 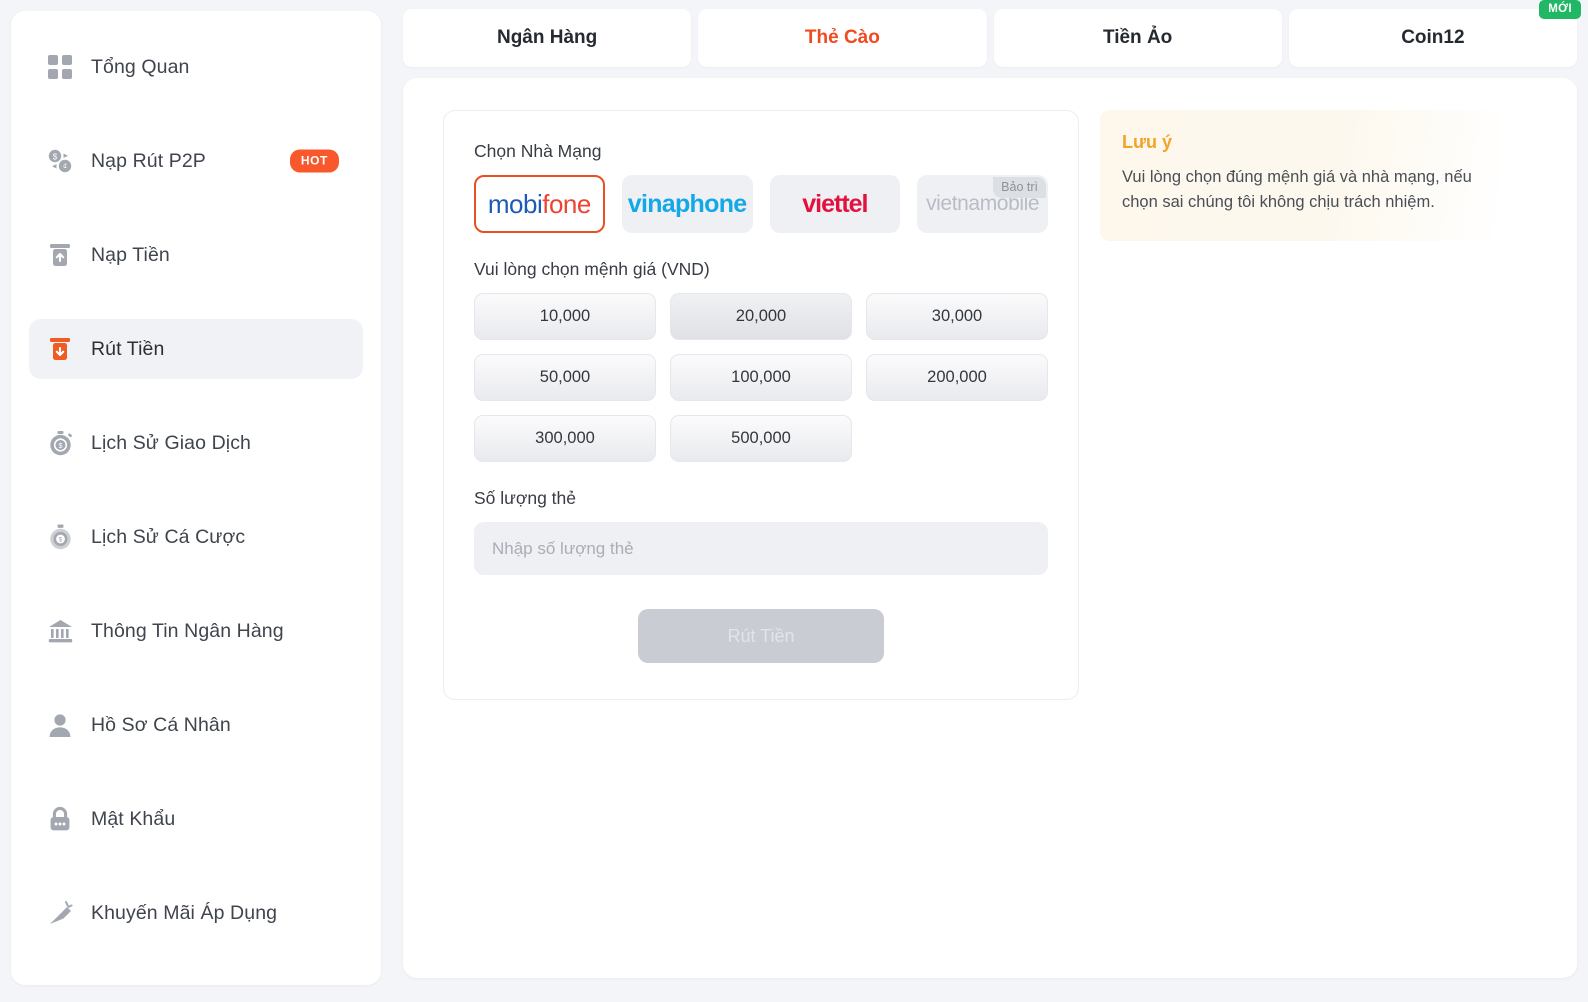 I want to click on sidebar-item-label: Lịch Sử Giao Dịch, so click(x=171, y=442).